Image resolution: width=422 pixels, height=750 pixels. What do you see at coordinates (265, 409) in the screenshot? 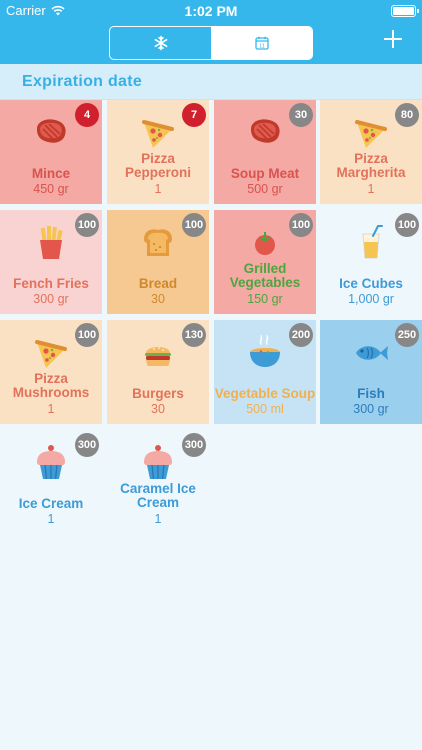
I see `item-quantity: 500 ml` at bounding box center [265, 409].